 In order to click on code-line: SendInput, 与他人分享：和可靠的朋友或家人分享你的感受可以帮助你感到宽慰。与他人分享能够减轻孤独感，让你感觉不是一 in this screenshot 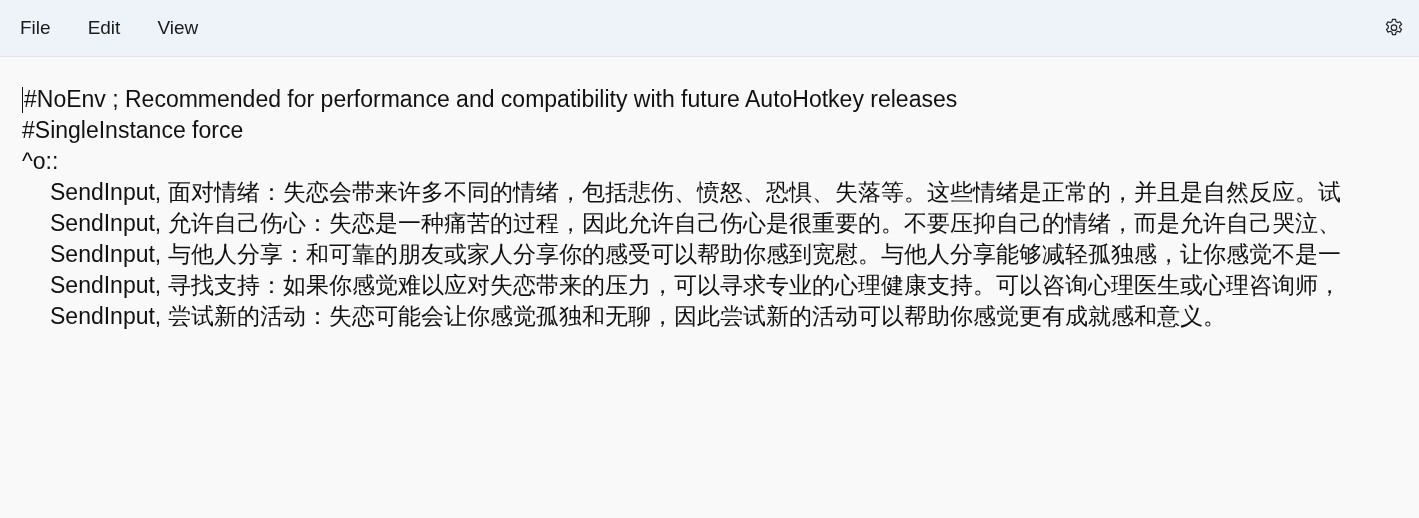, I will do `click(695, 254)`.